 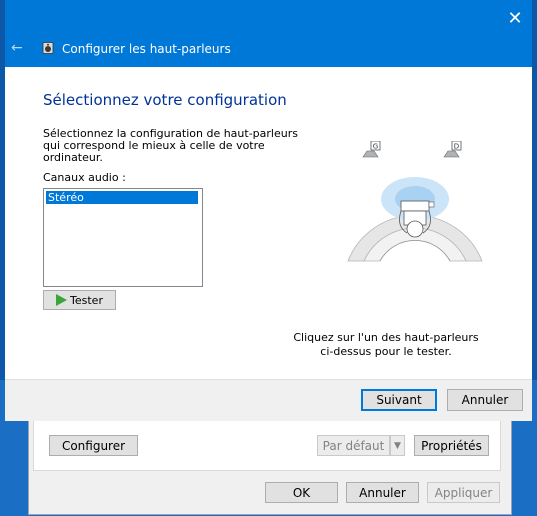 I want to click on close-icon: ✕, so click(x=515, y=19).